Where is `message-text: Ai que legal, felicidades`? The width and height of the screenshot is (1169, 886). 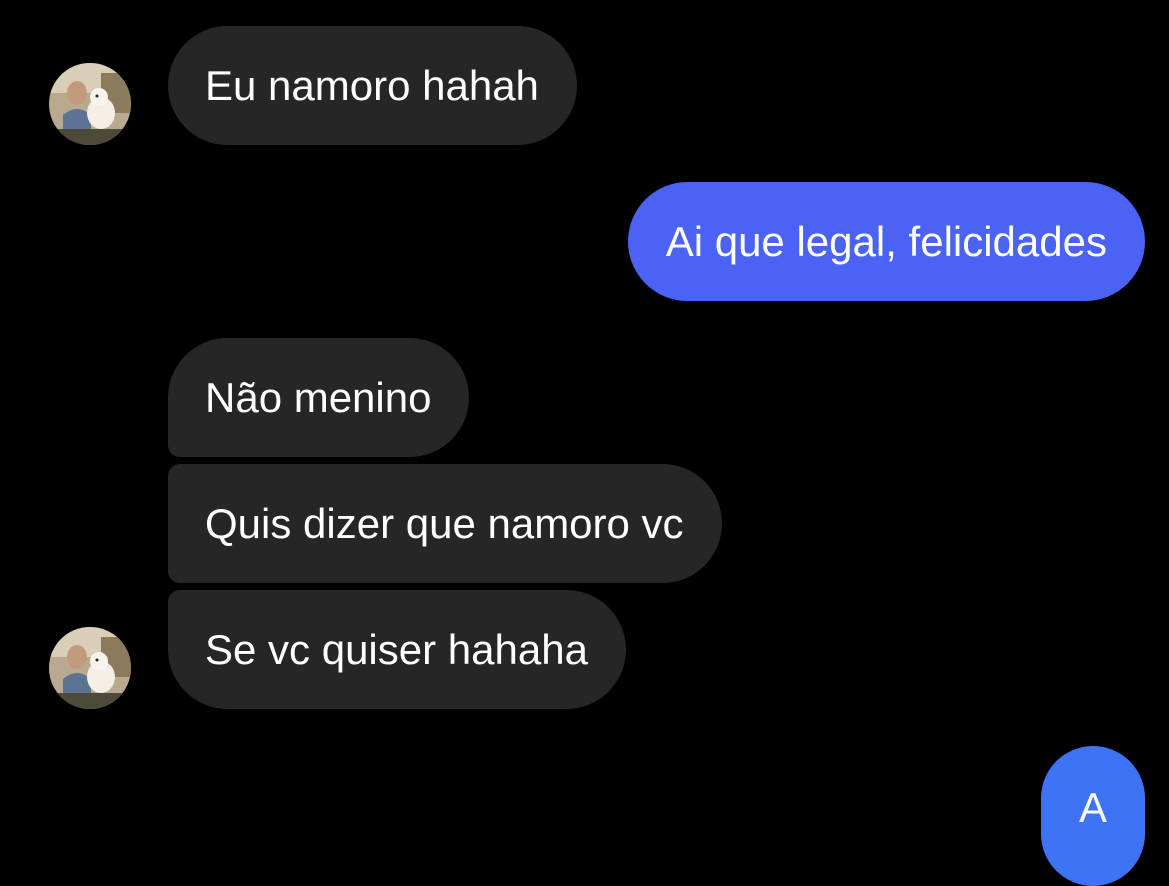
message-text: Ai que legal, felicidades is located at coordinates (886, 241).